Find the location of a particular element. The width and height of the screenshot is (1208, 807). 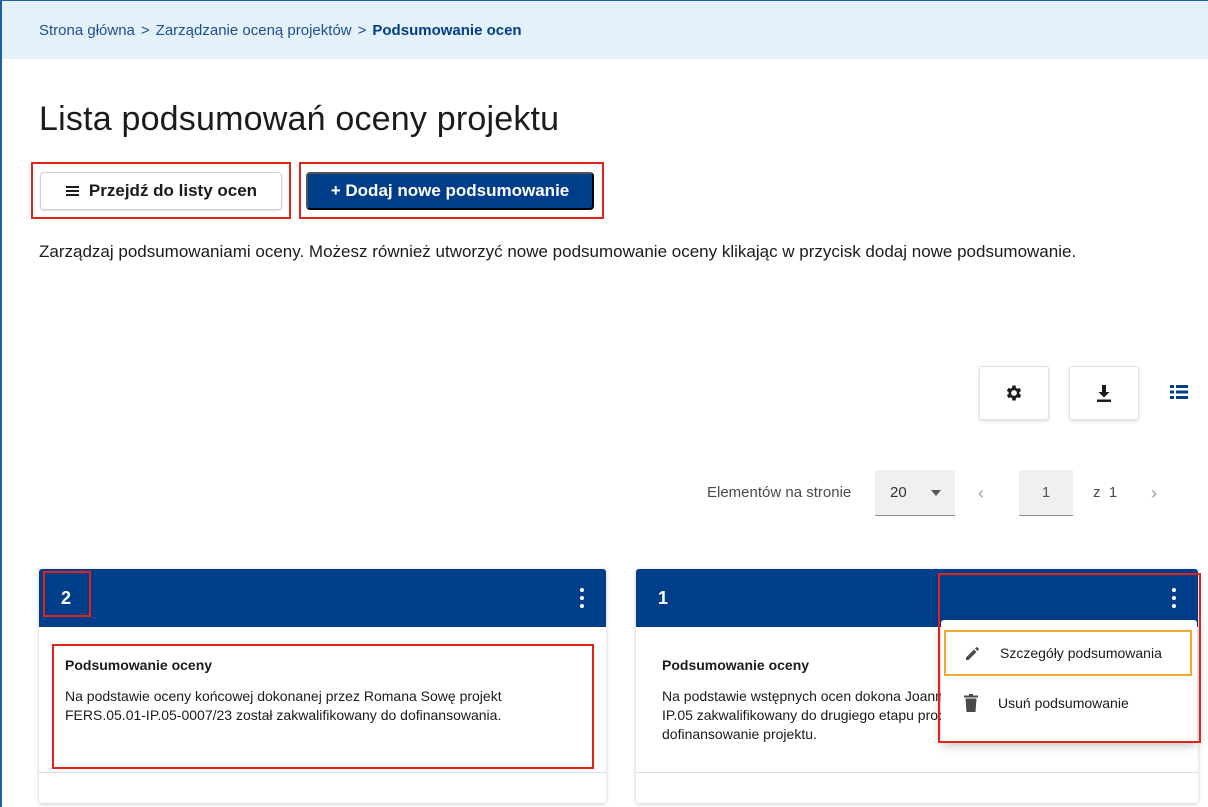

chevron-right-icon: › is located at coordinates (1154, 493).